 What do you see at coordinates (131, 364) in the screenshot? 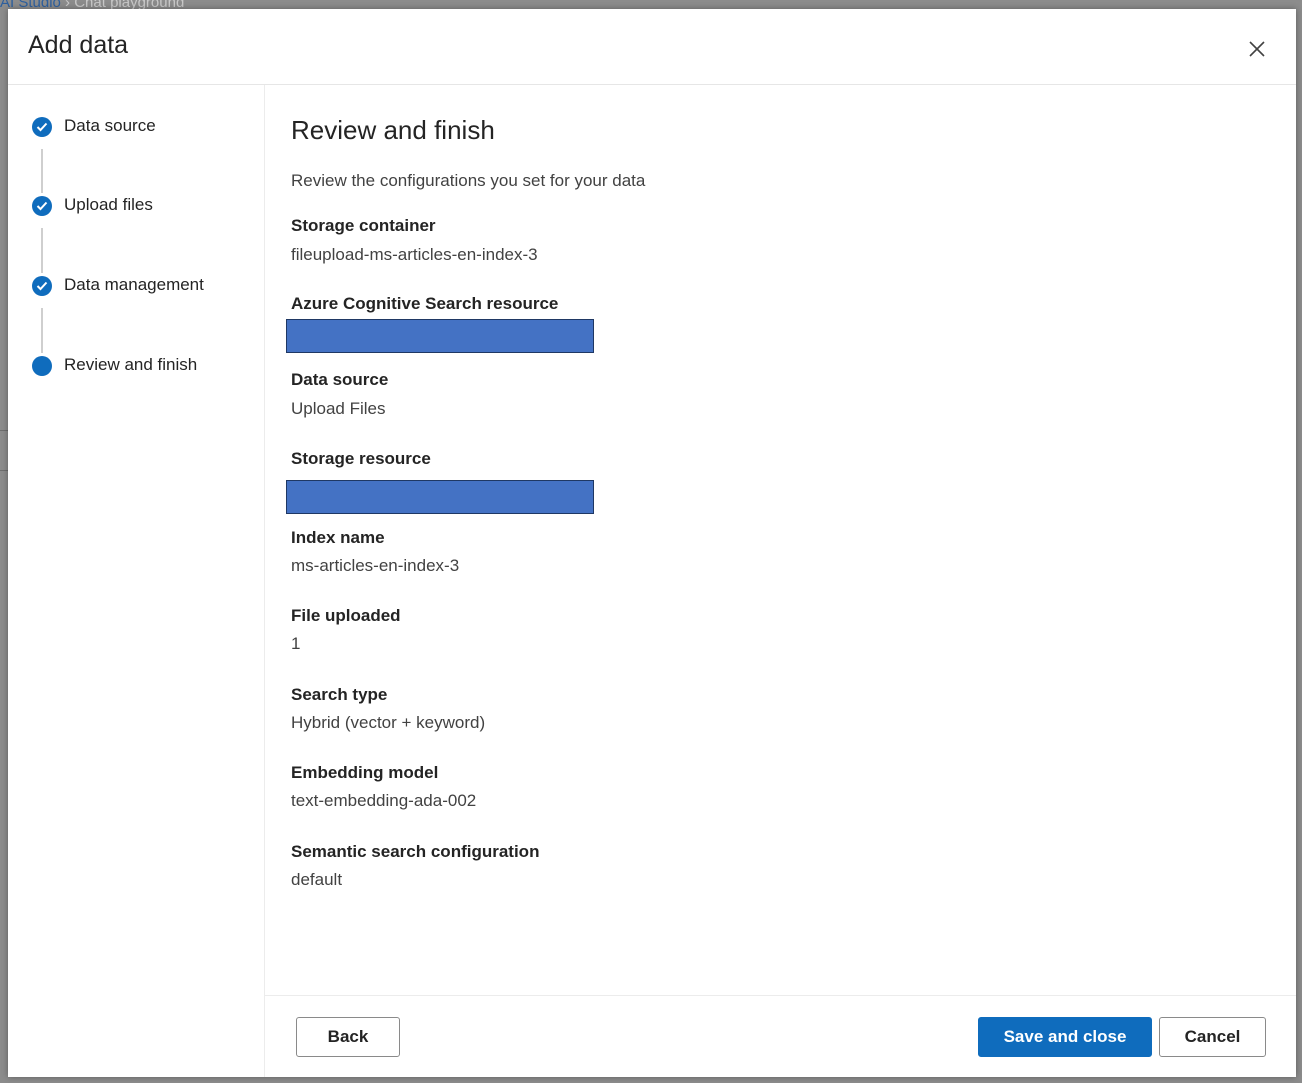
I see `step-label: Review and finish` at bounding box center [131, 364].